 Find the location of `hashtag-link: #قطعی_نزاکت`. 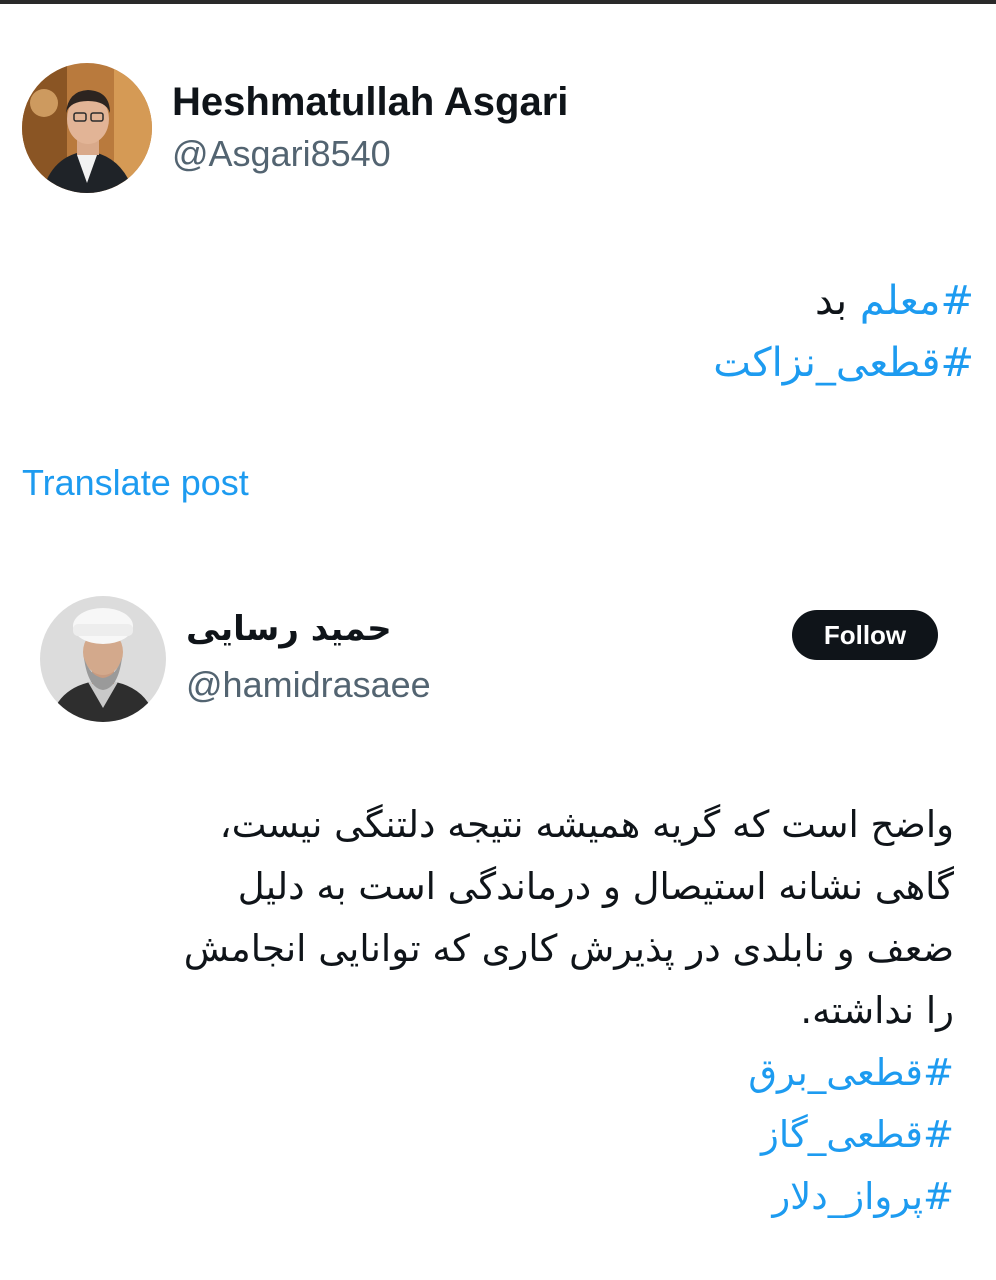

hashtag-link: #قطعی_نزاکت is located at coordinates (843, 363).